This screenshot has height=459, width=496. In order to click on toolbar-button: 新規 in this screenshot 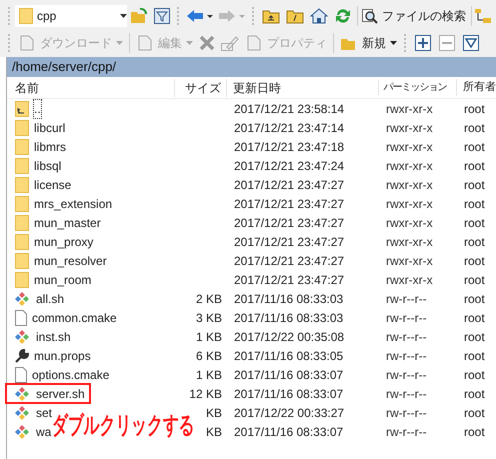, I will do `click(368, 43)`.